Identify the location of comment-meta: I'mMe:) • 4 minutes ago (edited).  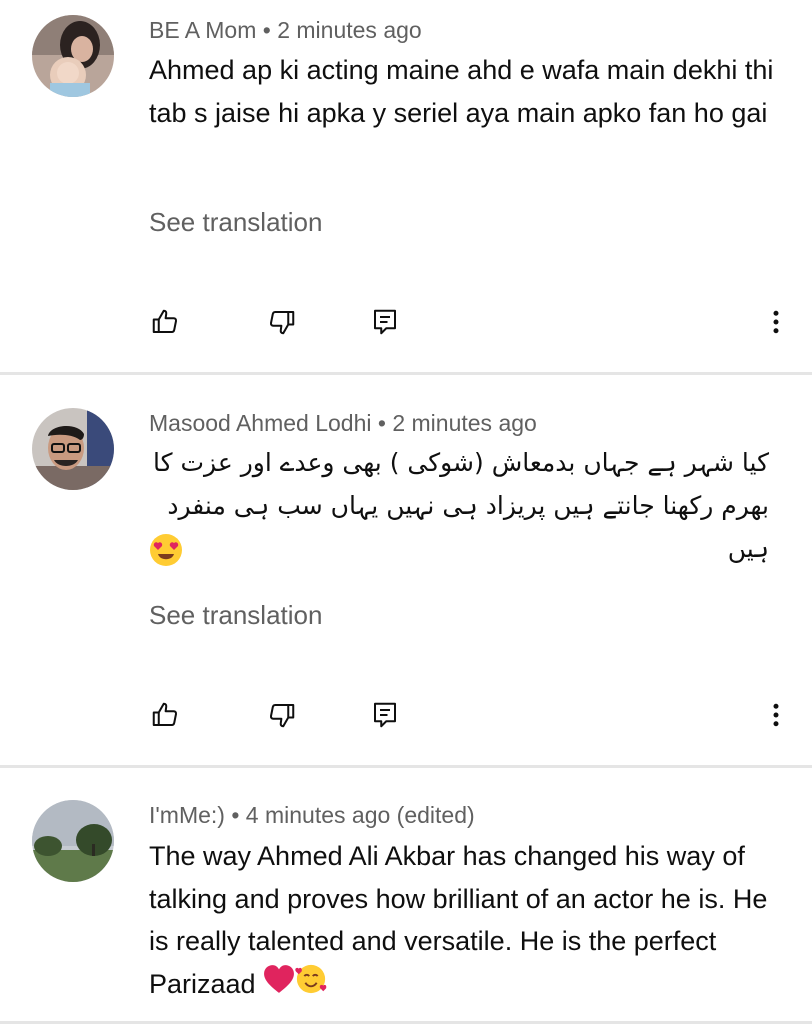
(312, 815).